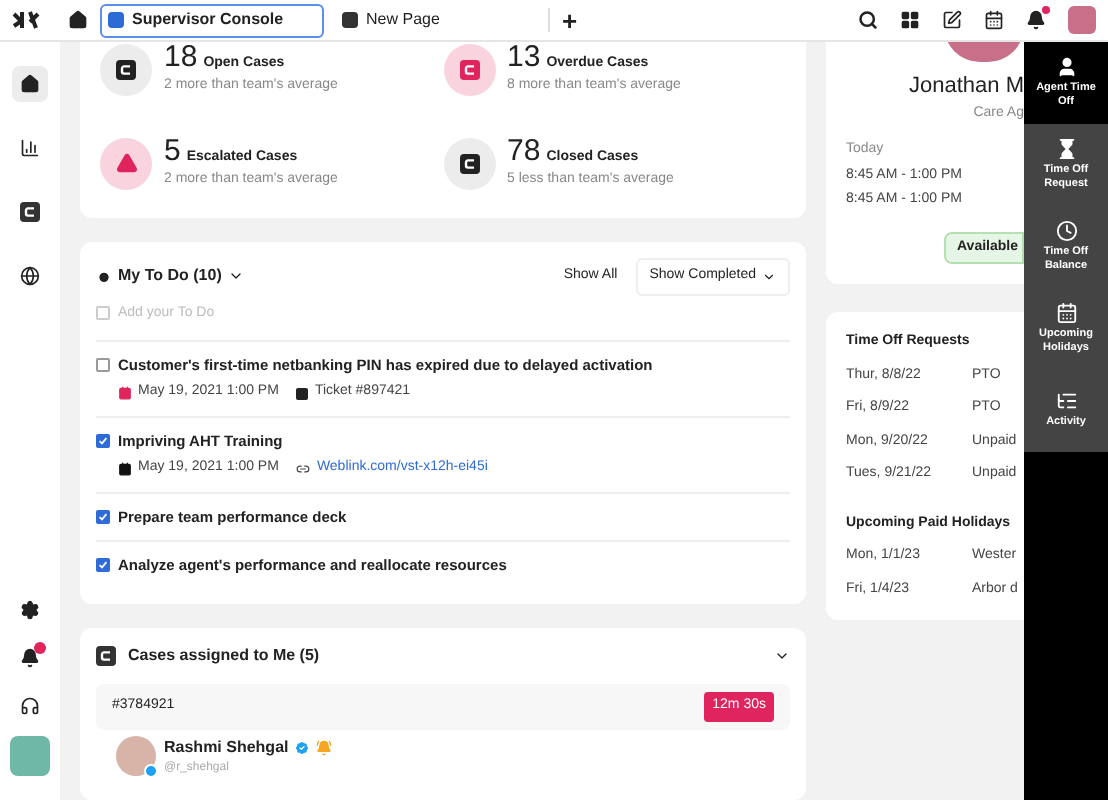 This screenshot has width=1108, height=800. I want to click on agent-name: Jonathan M, so click(966, 87).